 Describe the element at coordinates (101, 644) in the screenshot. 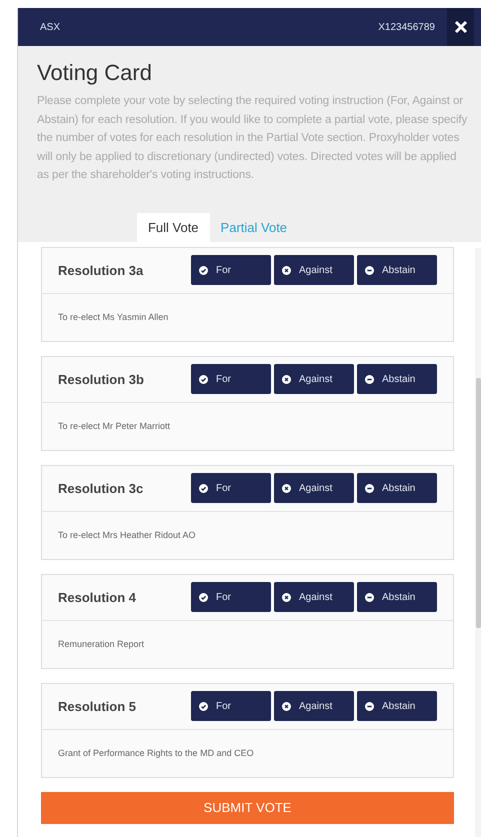

I see `resolution-text: Remuneration Report` at that location.